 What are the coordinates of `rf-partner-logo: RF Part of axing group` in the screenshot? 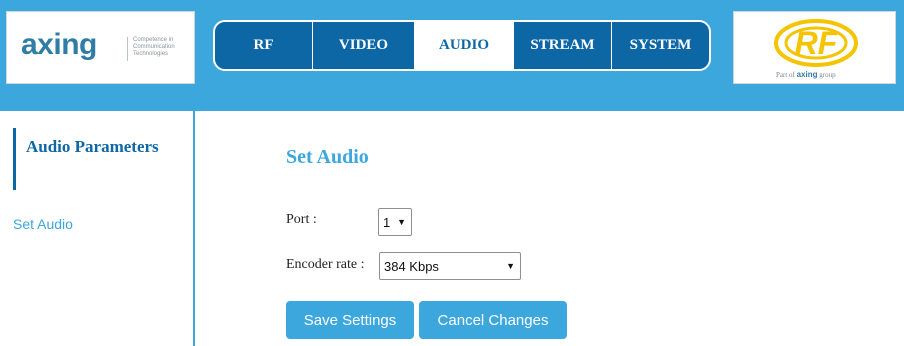 It's located at (814, 47).